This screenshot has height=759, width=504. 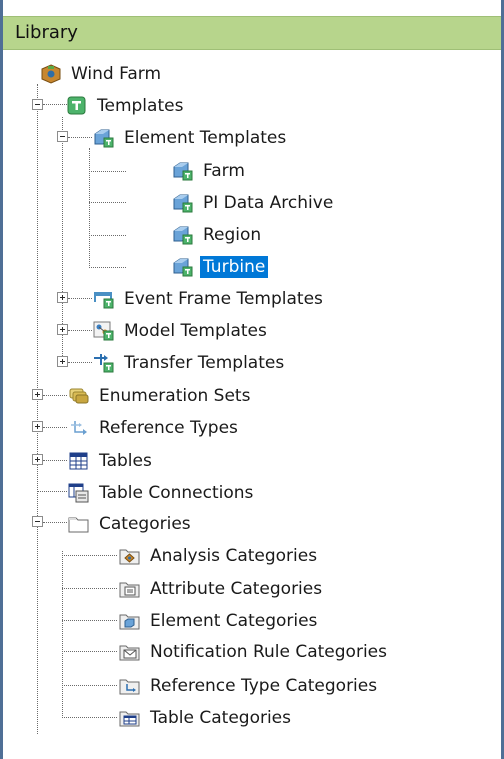 I want to click on tree-node-label: Tables, so click(x=125, y=461).